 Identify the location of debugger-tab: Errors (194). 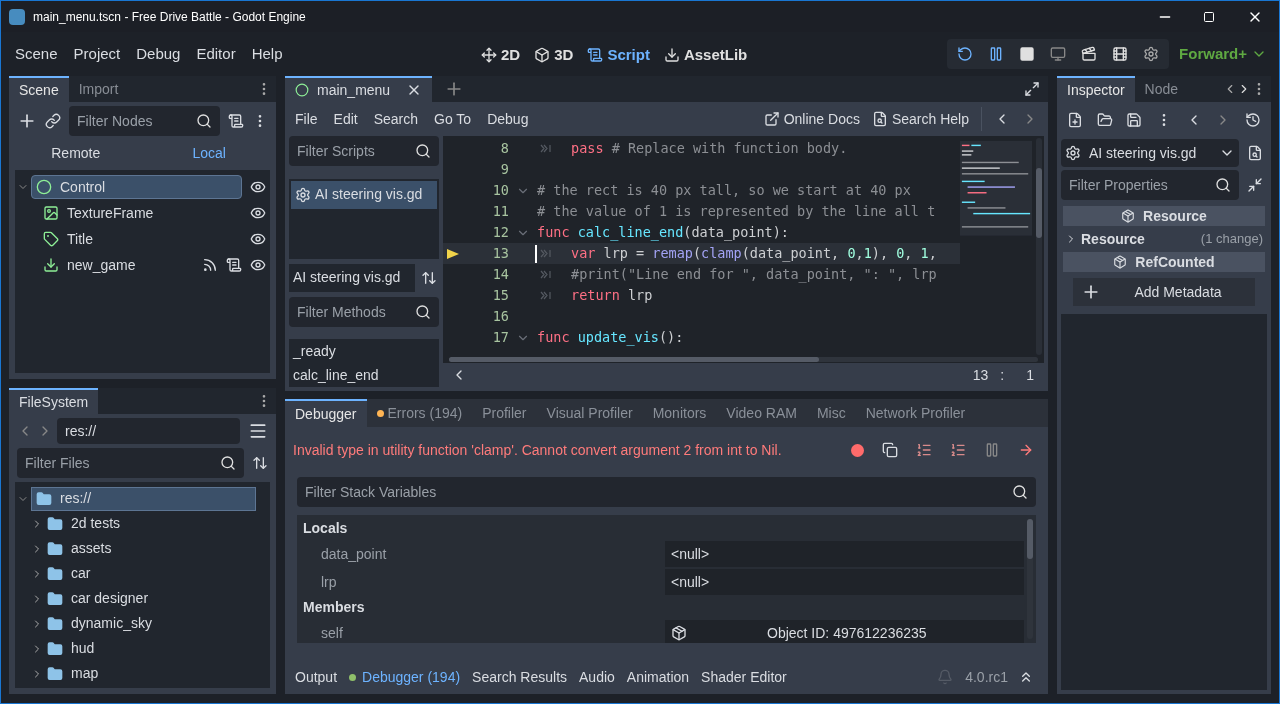
(419, 413).